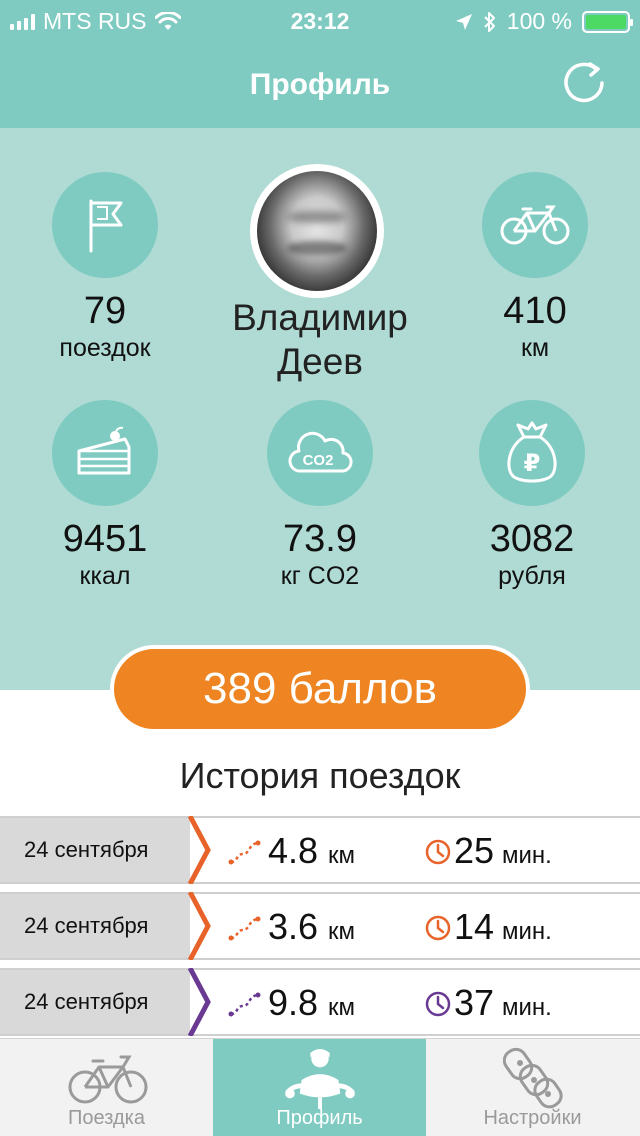 This screenshot has height=1136, width=640. I want to click on stat-co2: CO2 73.9 кг CO2, so click(320, 495).